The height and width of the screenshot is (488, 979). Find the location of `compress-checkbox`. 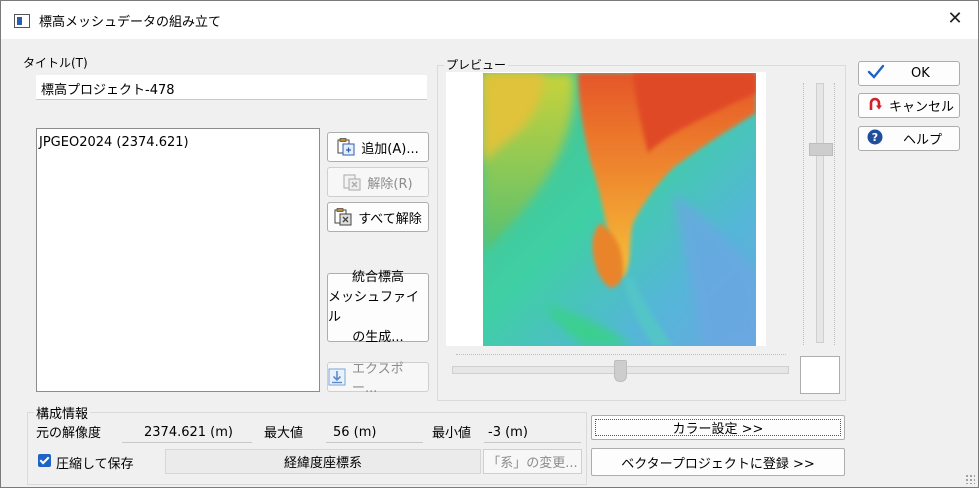

compress-checkbox is located at coordinates (44, 460).